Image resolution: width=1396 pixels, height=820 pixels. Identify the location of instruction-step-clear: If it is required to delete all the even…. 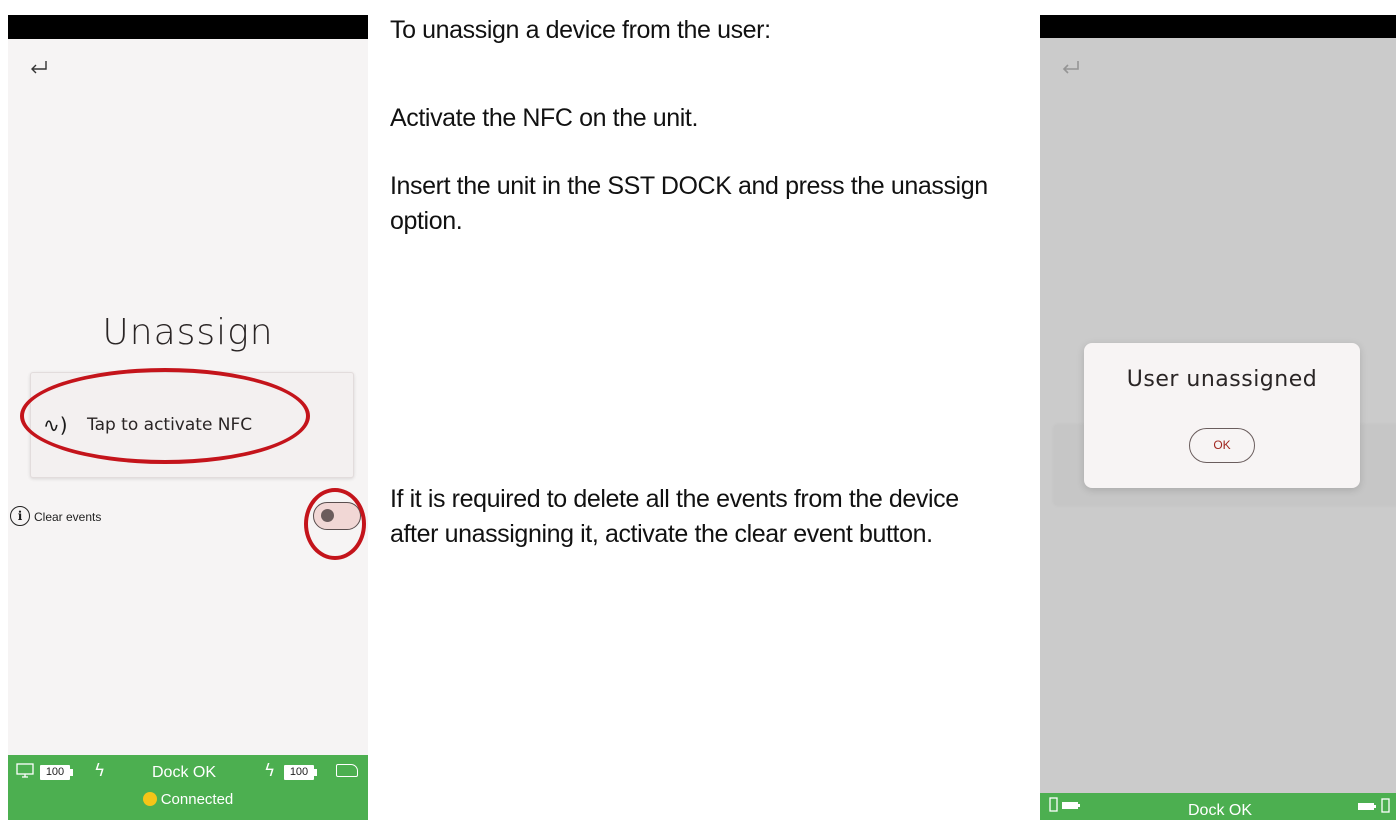
(674, 516).